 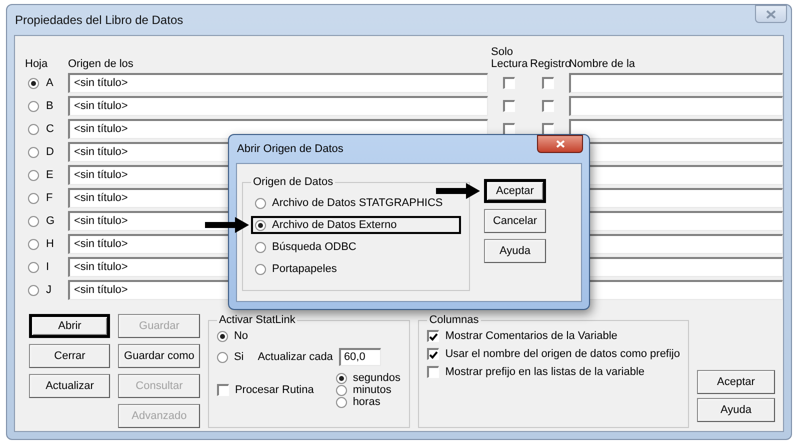 I want to click on sheet-letter: J, so click(x=49, y=290).